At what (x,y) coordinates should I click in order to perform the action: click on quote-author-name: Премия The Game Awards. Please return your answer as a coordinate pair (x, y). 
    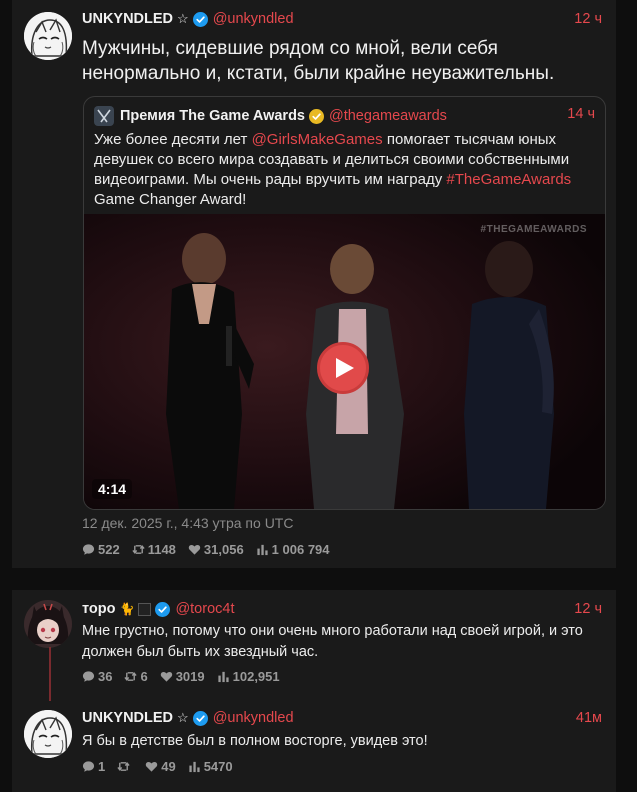
    Looking at the image, I should click on (212, 116).